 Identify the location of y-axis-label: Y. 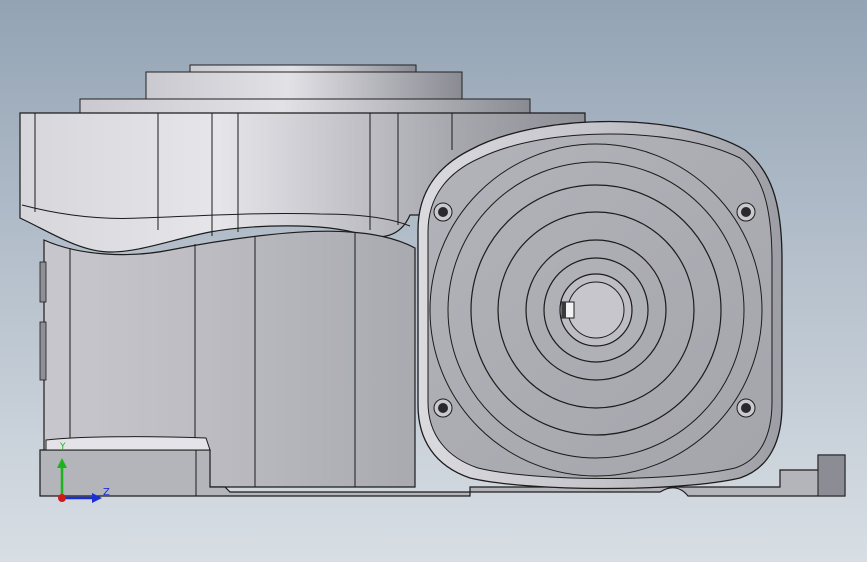
(63, 447).